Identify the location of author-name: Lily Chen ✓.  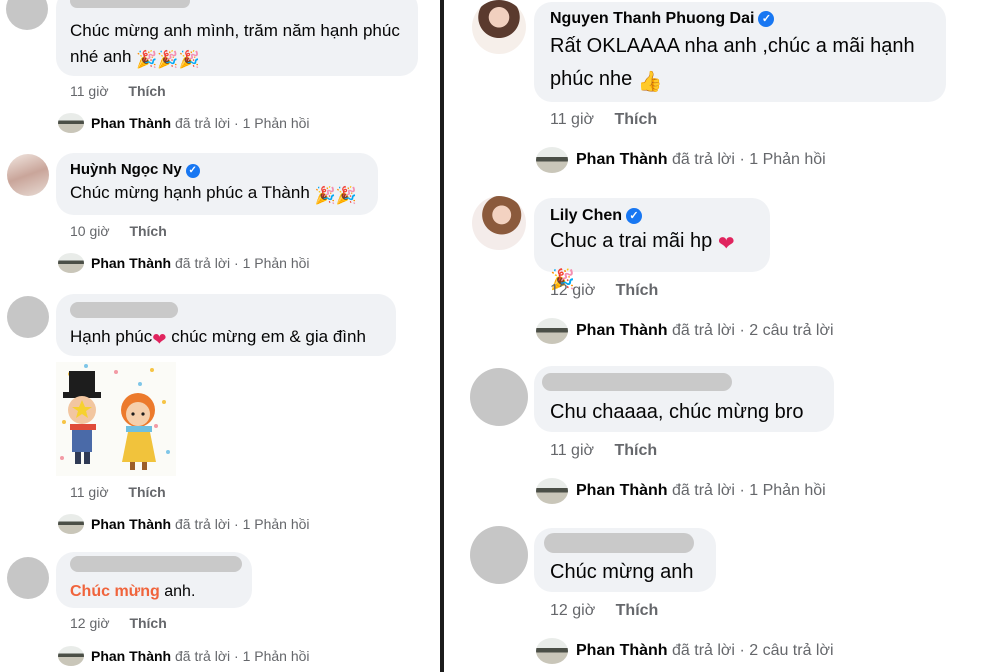
(652, 216).